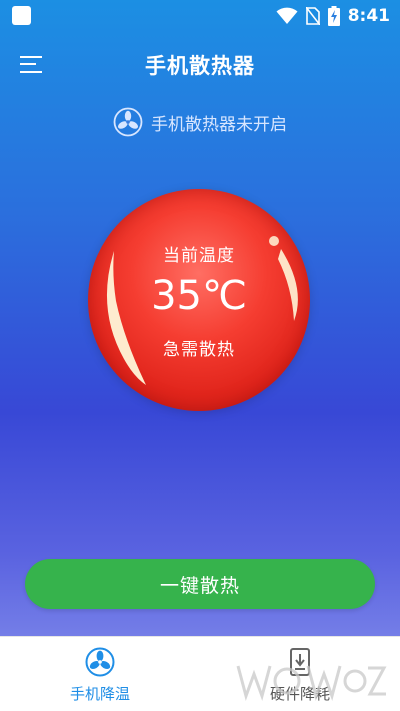  Describe the element at coordinates (287, 15) in the screenshot. I see `wifi-icon` at that location.